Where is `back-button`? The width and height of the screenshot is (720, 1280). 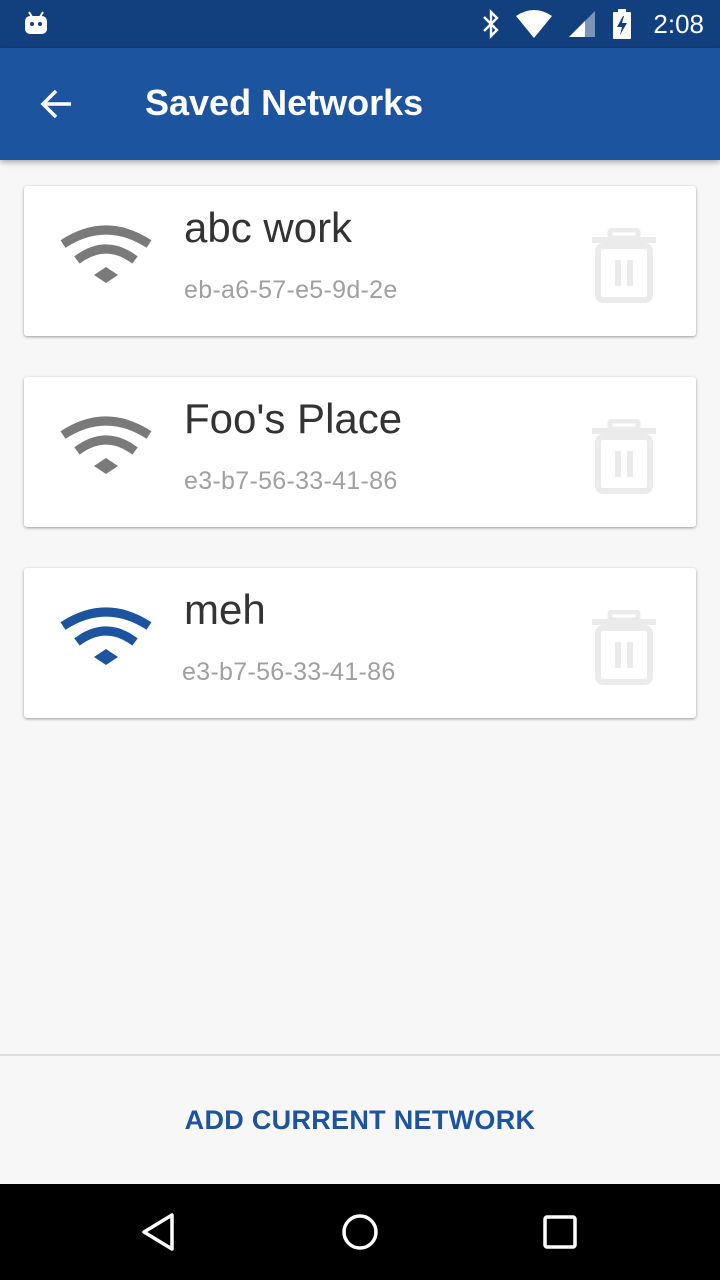
back-button is located at coordinates (56, 104).